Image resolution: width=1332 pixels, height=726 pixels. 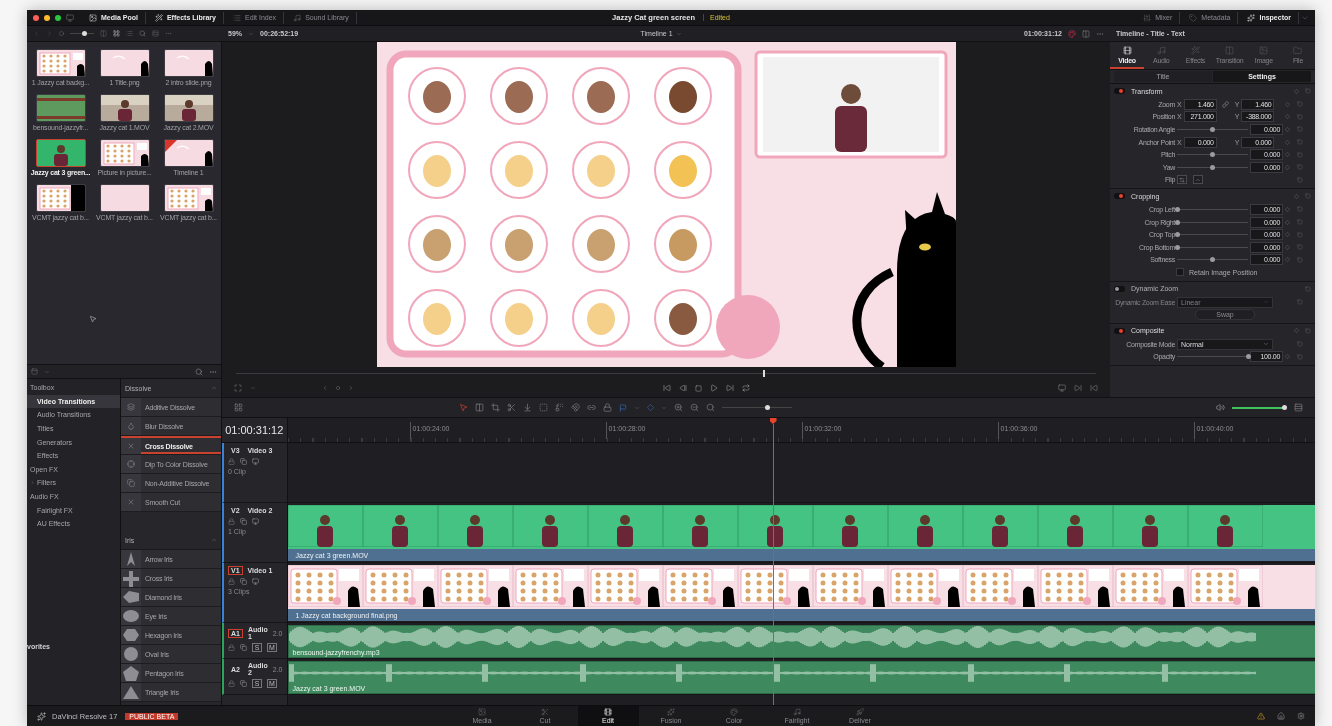 What do you see at coordinates (650, 407) in the screenshot?
I see `marker-icon` at bounding box center [650, 407].